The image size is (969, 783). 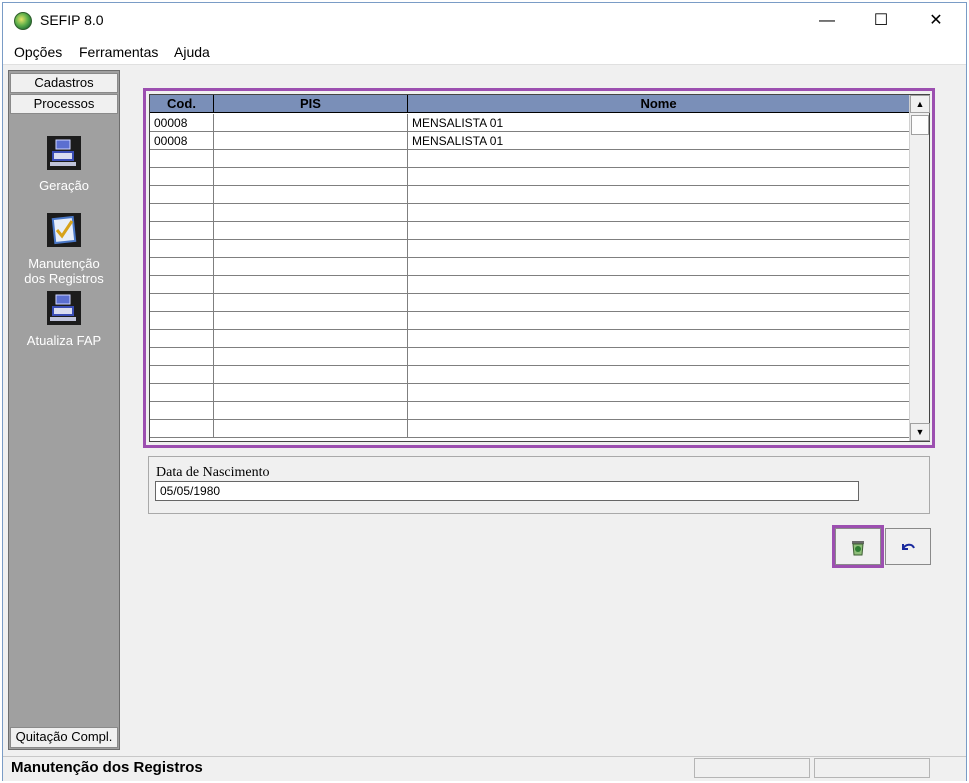 I want to click on birth-date-field: 05/05/1980, so click(x=507, y=491).